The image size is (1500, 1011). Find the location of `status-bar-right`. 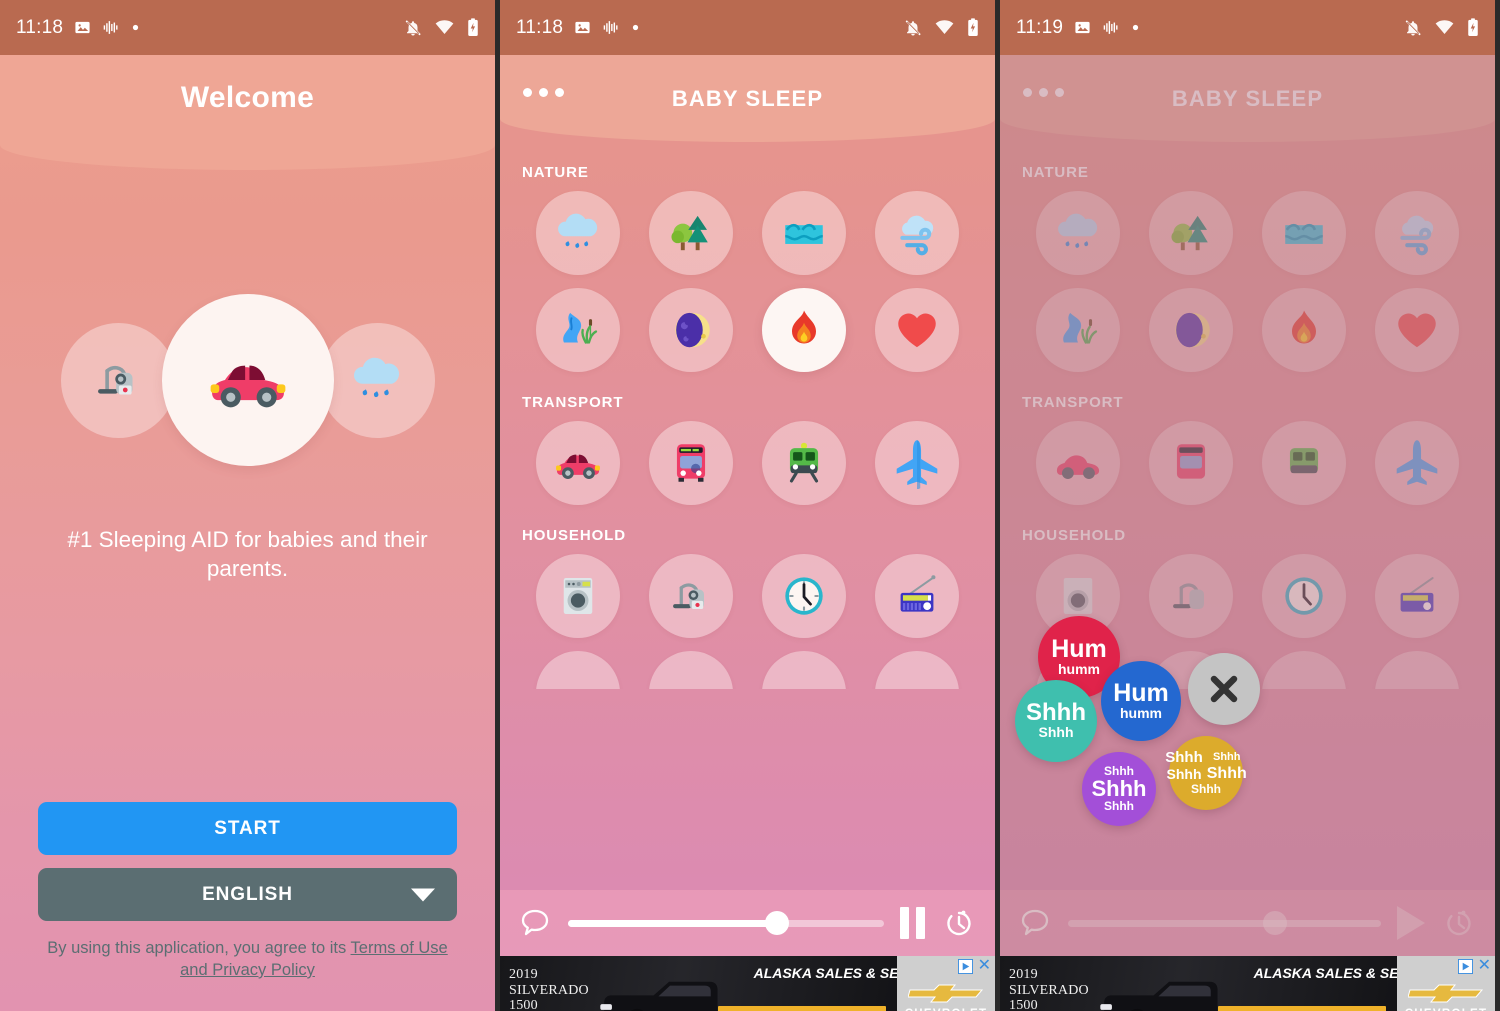

status-bar-right is located at coordinates (1441, 27).